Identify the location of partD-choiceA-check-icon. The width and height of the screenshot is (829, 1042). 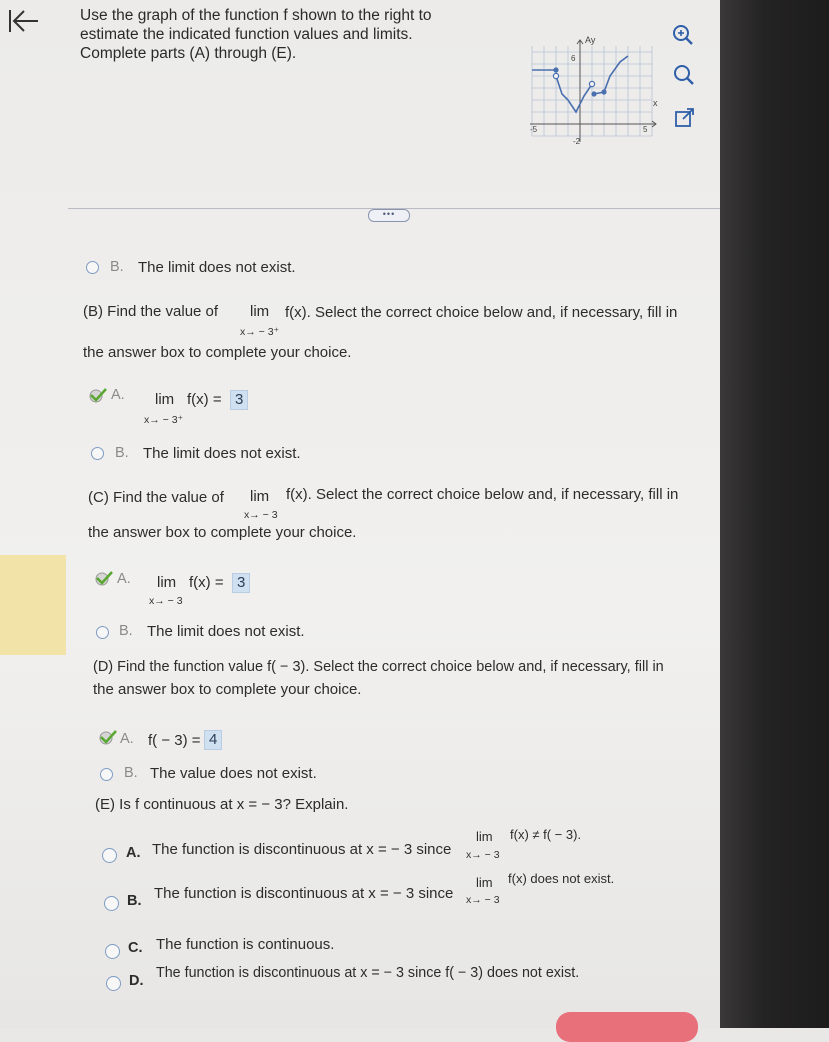
(108, 737).